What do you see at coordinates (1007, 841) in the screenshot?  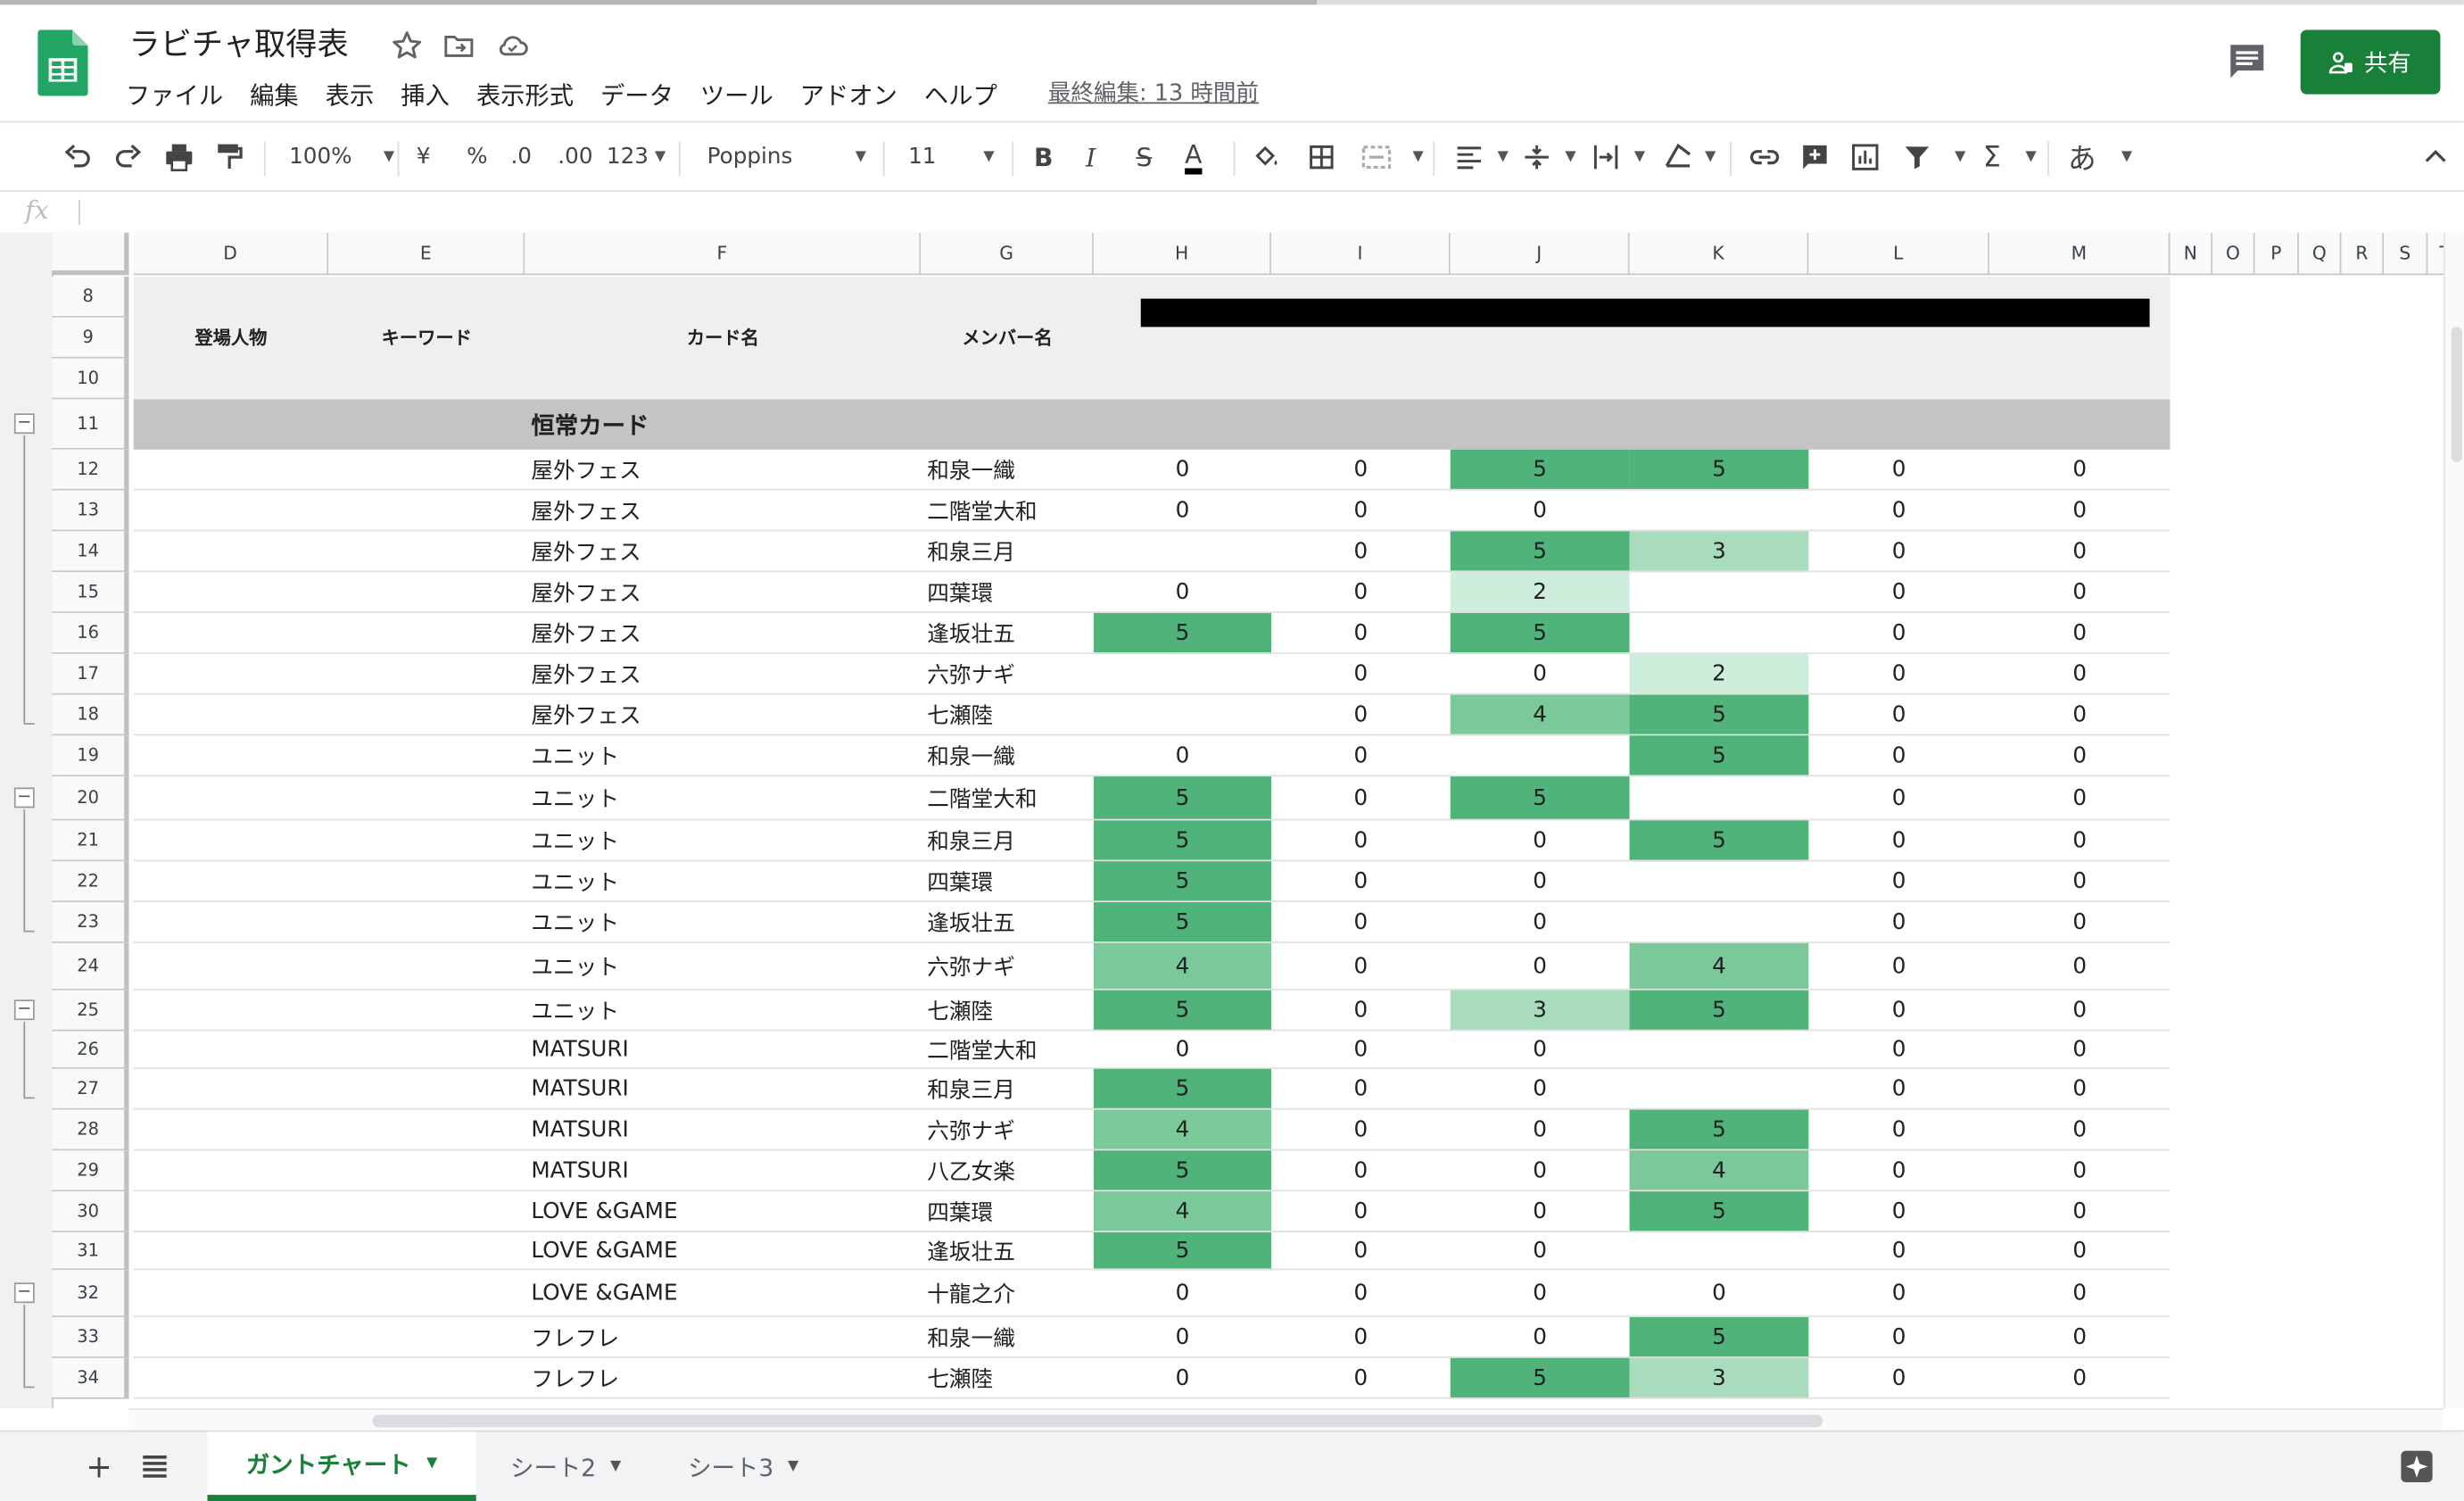 I see `cell-member-name: 和泉三月` at bounding box center [1007, 841].